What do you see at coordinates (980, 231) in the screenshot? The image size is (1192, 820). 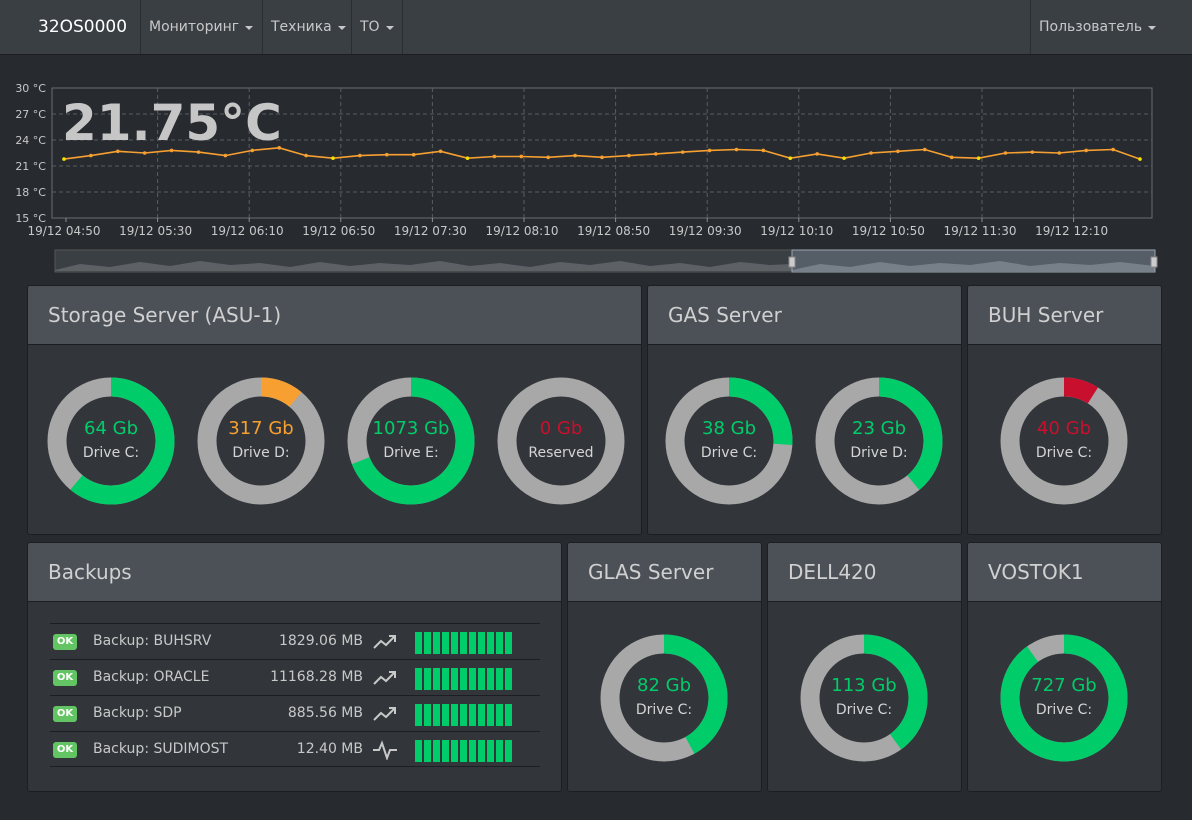 I see `x-tick-label: 19/12 11:30` at bounding box center [980, 231].